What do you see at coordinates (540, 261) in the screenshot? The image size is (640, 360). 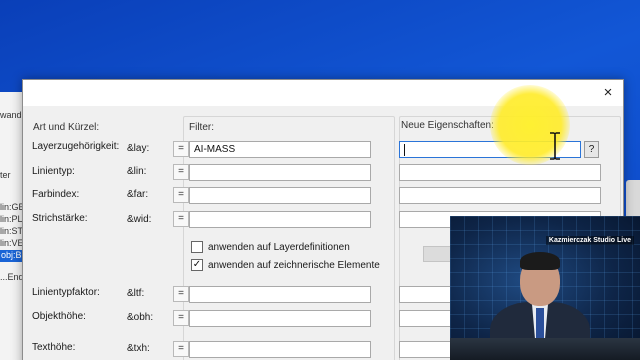 I see `presenter-hair` at bounding box center [540, 261].